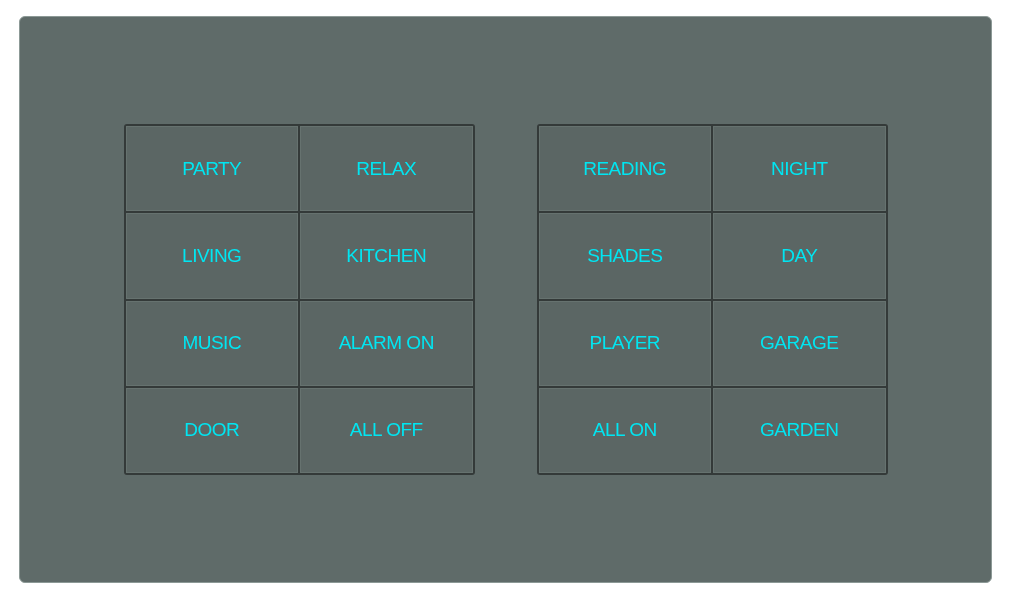  Describe the element at coordinates (799, 430) in the screenshot. I see `keypad-button: GARDEN` at that location.